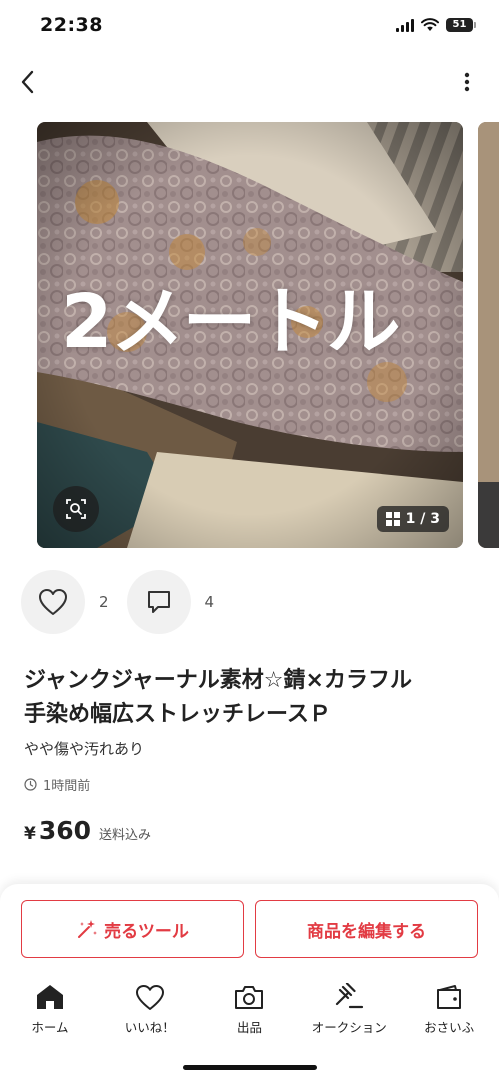  I want to click on status-time: 22:38, so click(71, 25).